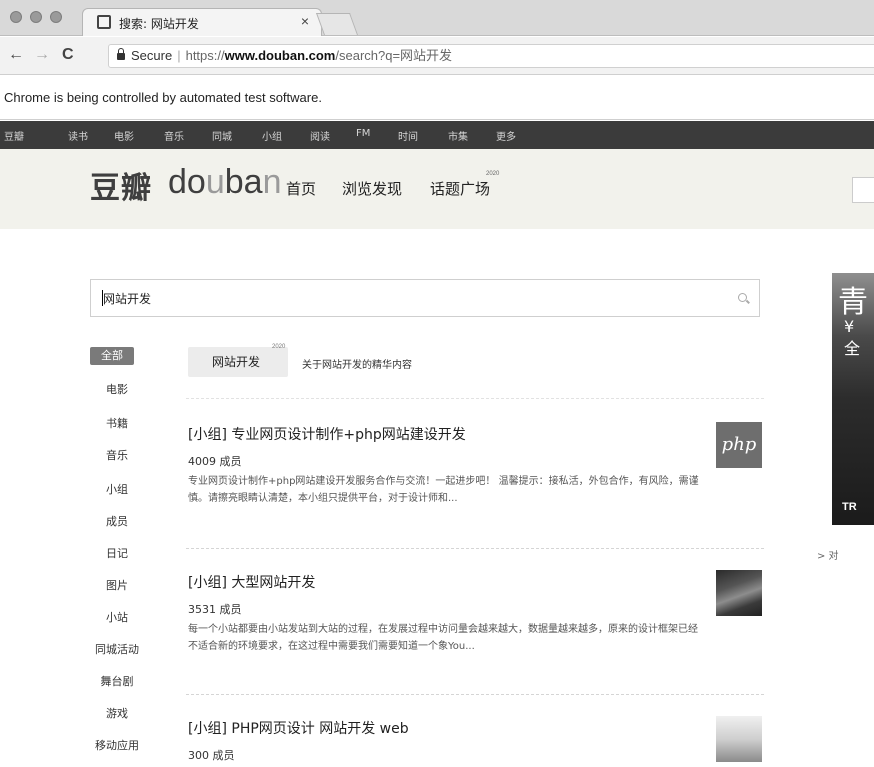 The image size is (874, 767). What do you see at coordinates (117, 389) in the screenshot?
I see `category-item: 电影` at bounding box center [117, 389].